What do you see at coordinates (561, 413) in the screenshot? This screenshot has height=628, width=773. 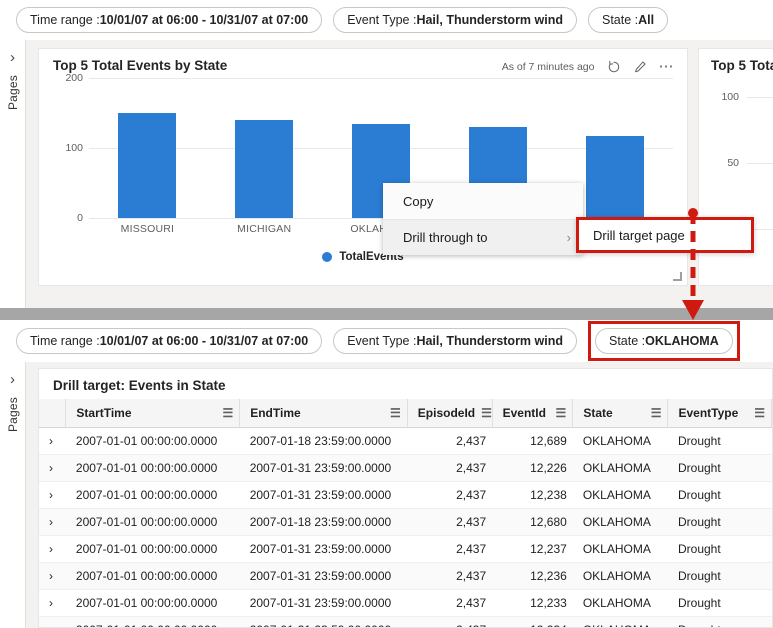 I see `column-menu-icon-eventid: ☰` at bounding box center [561, 413].